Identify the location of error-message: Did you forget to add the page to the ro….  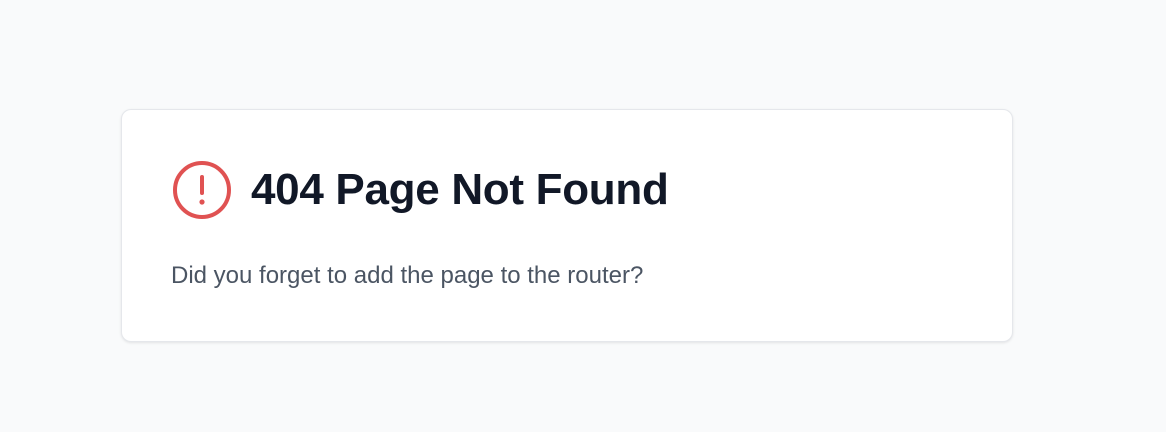
(407, 275).